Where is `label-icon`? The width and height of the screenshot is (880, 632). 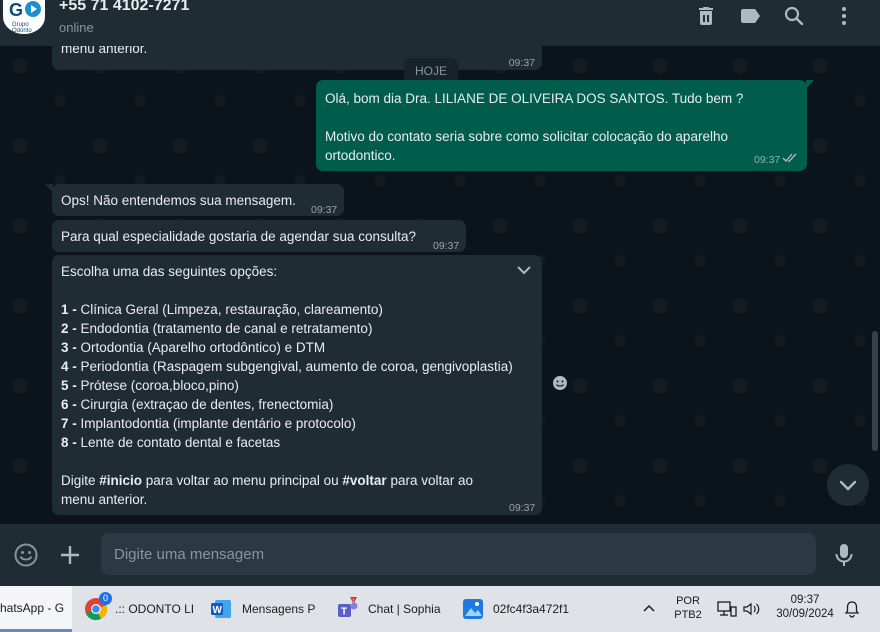 label-icon is located at coordinates (750, 16).